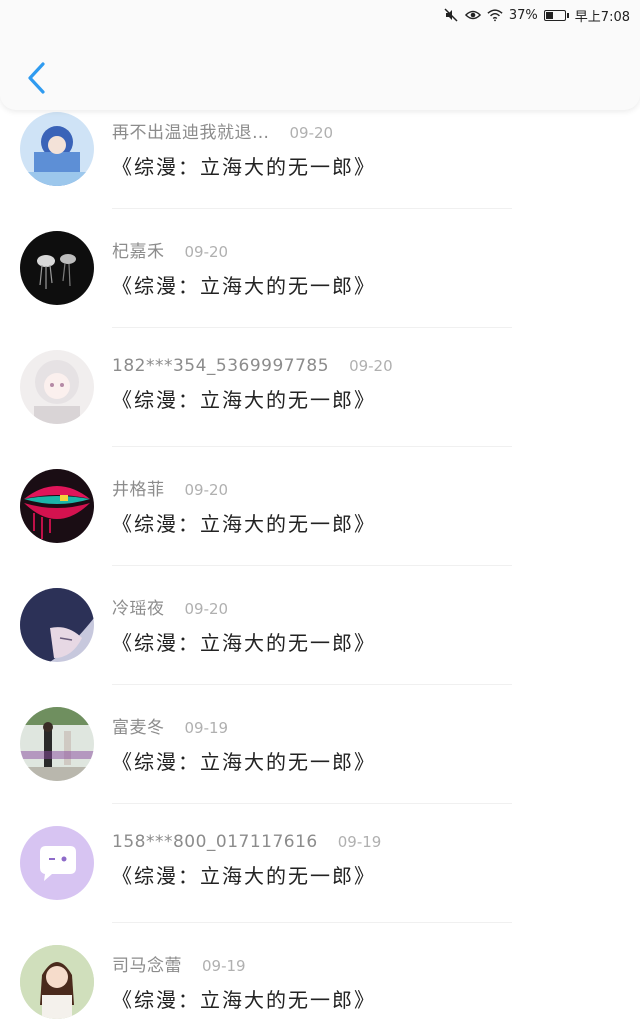 This screenshot has width=640, height=1024. I want to click on username: 182***354_5369997785, so click(220, 366).